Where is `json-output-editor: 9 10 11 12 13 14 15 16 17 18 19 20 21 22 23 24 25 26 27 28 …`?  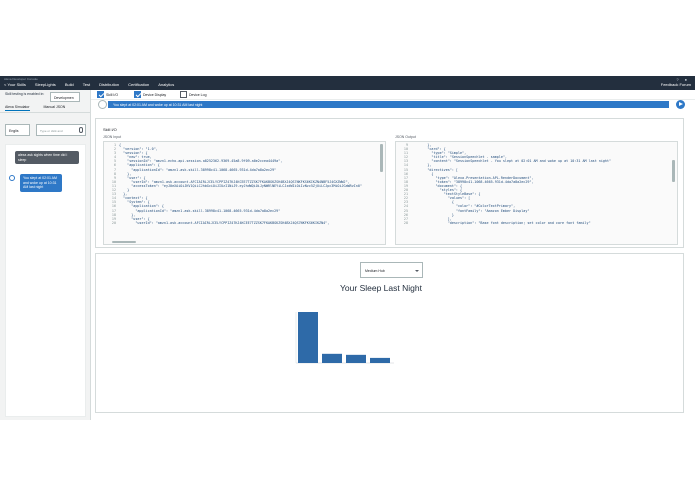 json-output-editor: 9 10 11 12 13 14 15 16 17 18 19 20 21 22 23 24 25 26 27 28 … is located at coordinates (536, 193).